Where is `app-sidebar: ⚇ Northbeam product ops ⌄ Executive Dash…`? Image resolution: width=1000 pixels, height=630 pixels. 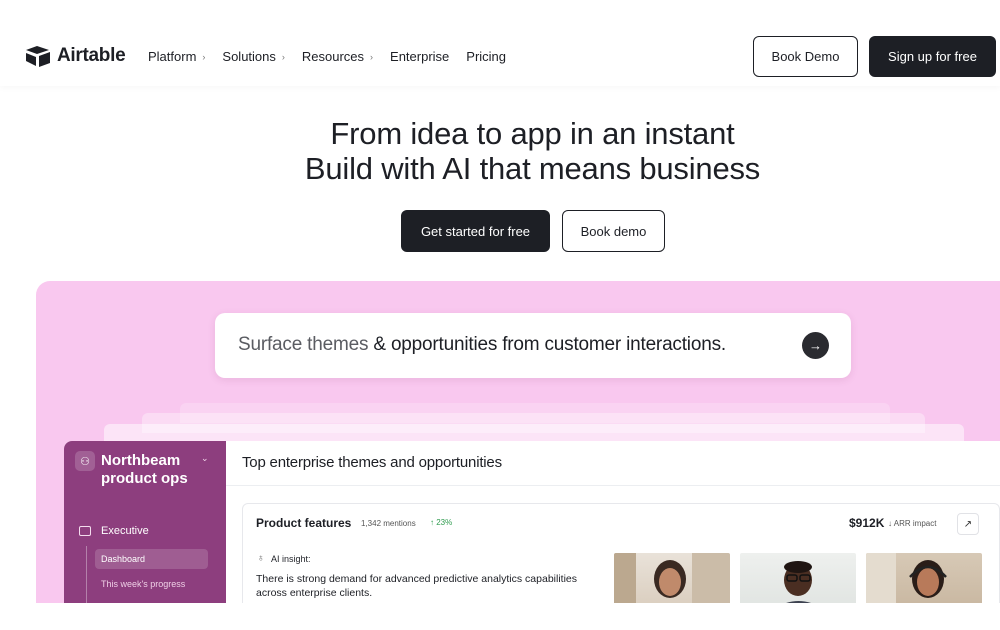 app-sidebar: ⚇ Northbeam product ops ⌄ Executive Dash… is located at coordinates (145, 522).